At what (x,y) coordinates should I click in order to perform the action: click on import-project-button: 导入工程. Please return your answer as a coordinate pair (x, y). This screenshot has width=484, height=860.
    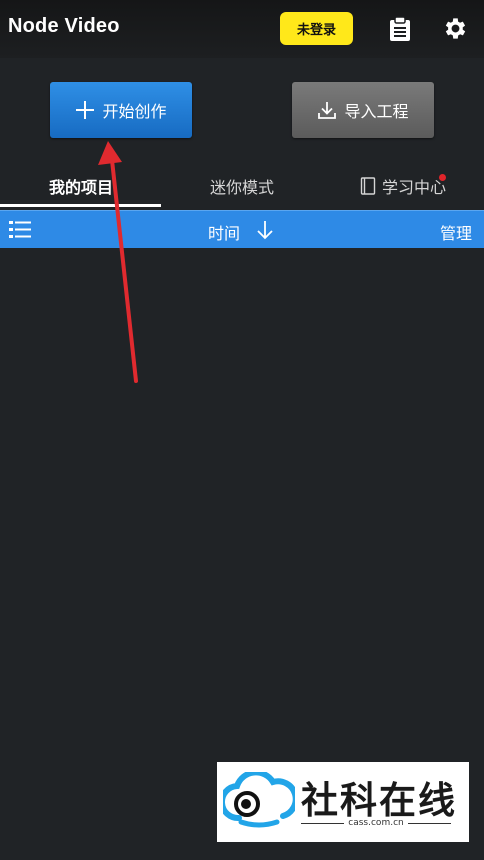
    Looking at the image, I should click on (363, 110).